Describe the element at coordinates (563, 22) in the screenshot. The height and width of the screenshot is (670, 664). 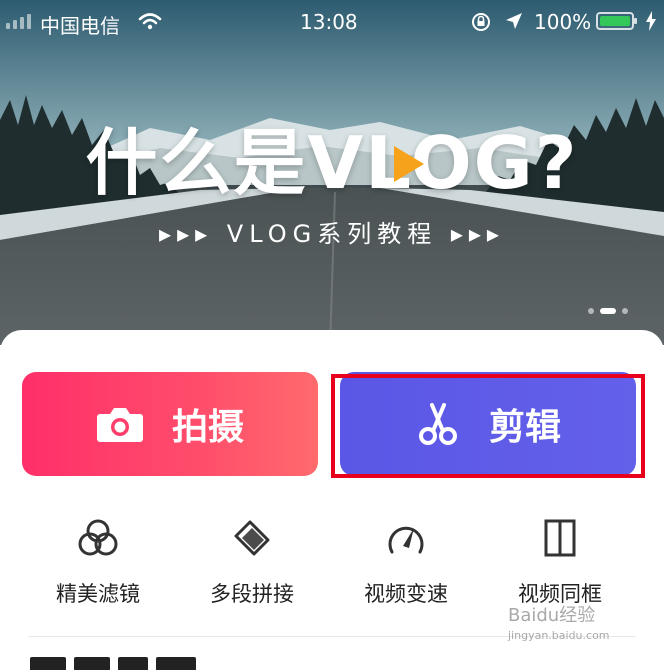
I see `battery-percent: 100%` at that location.